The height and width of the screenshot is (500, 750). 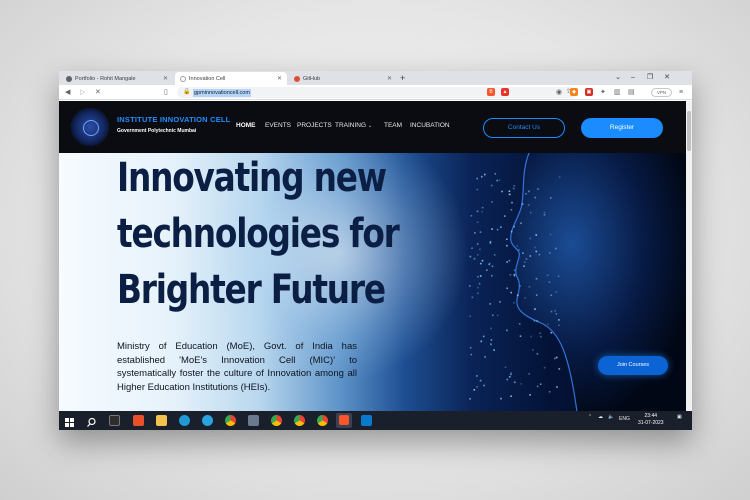 I want to click on nav-incubation: INCUBATION, so click(x=430, y=125).